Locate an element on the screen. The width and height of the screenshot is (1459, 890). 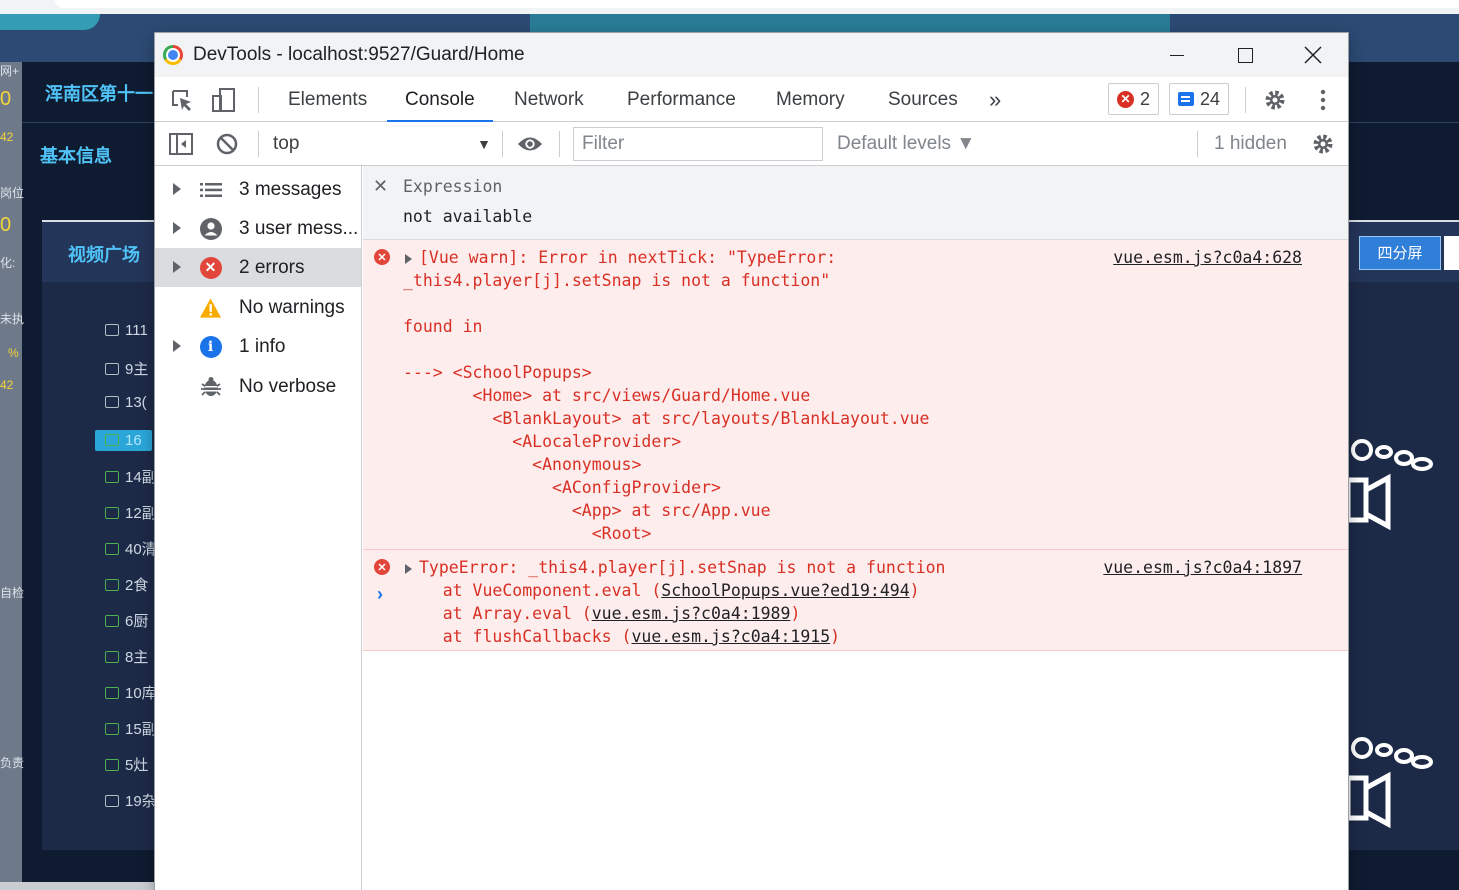
sidebar-item-info: i 1 info is located at coordinates (258, 346).